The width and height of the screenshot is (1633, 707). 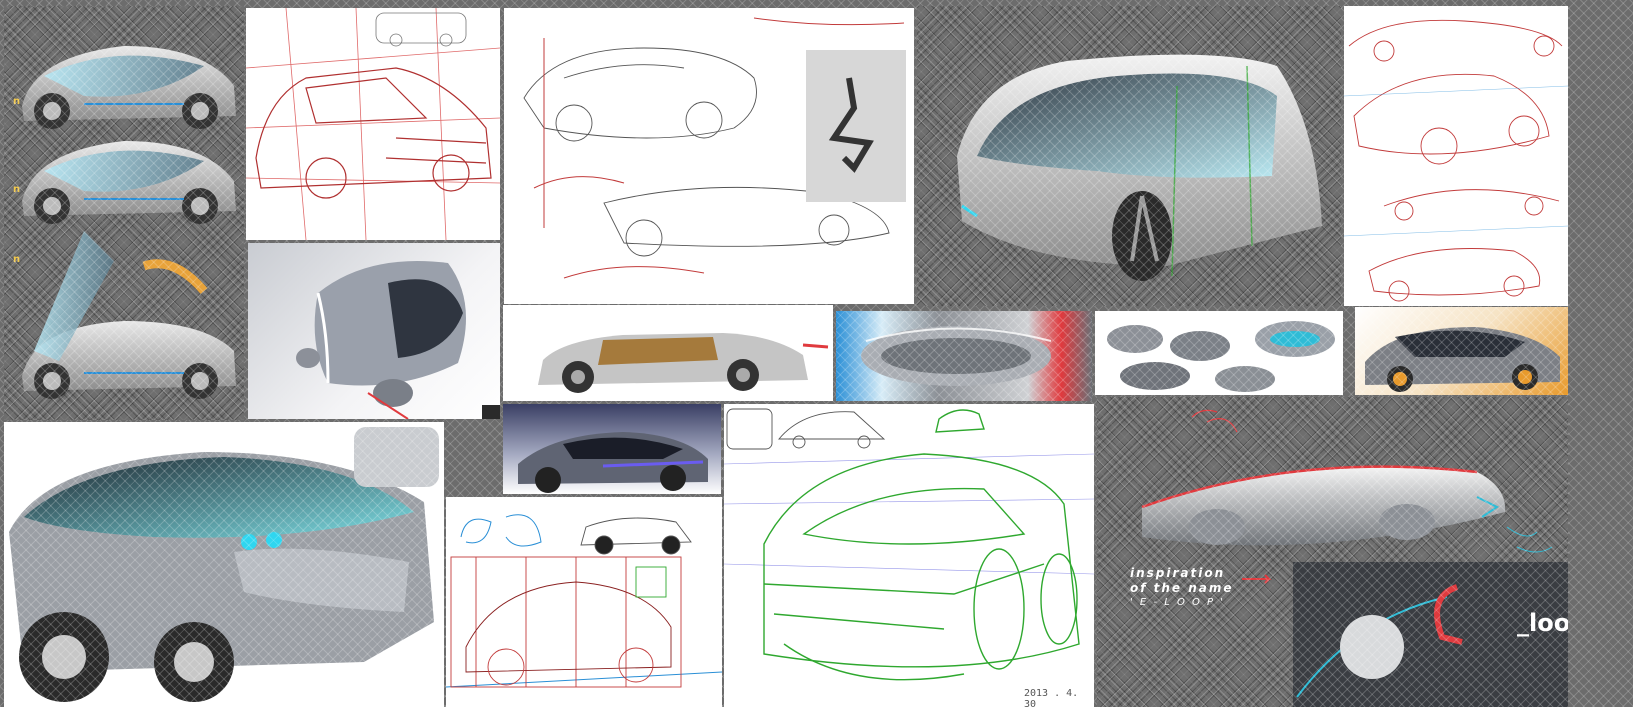 What do you see at coordinates (1462, 359) in the screenshot?
I see `orange-suv-drawing` at bounding box center [1462, 359].